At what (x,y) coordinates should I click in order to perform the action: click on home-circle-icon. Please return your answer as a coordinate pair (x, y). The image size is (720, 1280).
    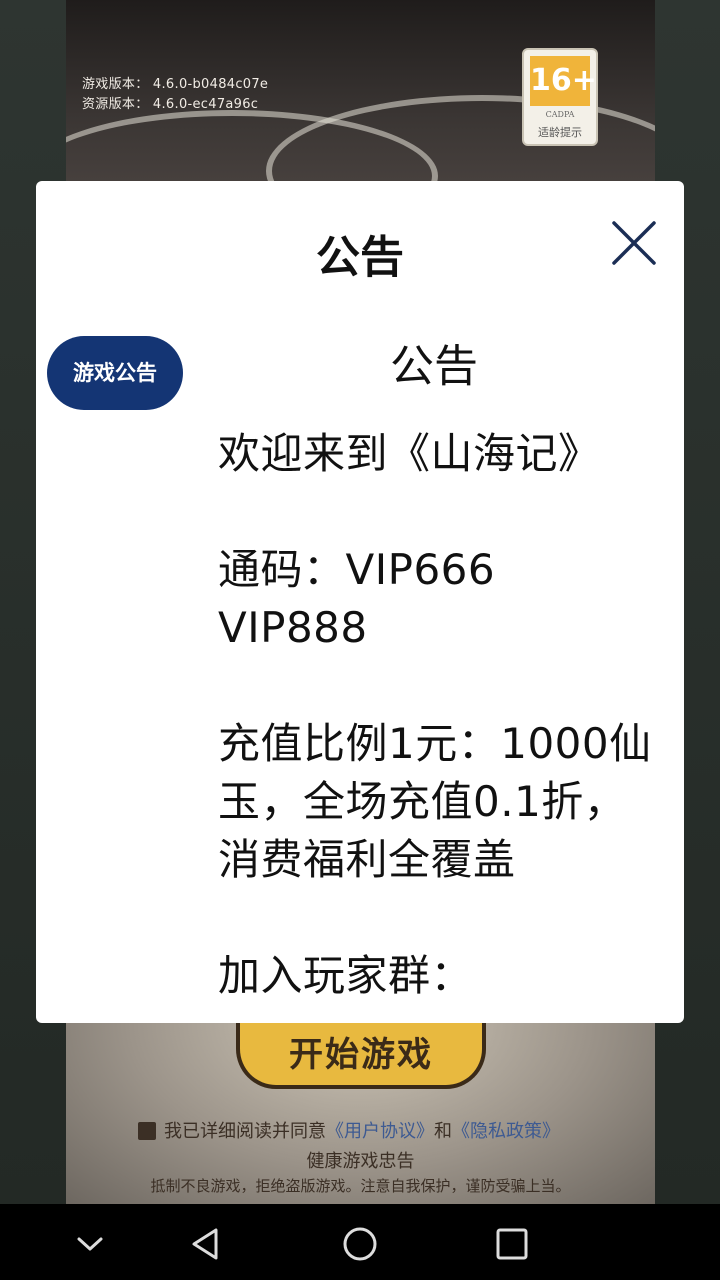
    Looking at the image, I should click on (360, 1244).